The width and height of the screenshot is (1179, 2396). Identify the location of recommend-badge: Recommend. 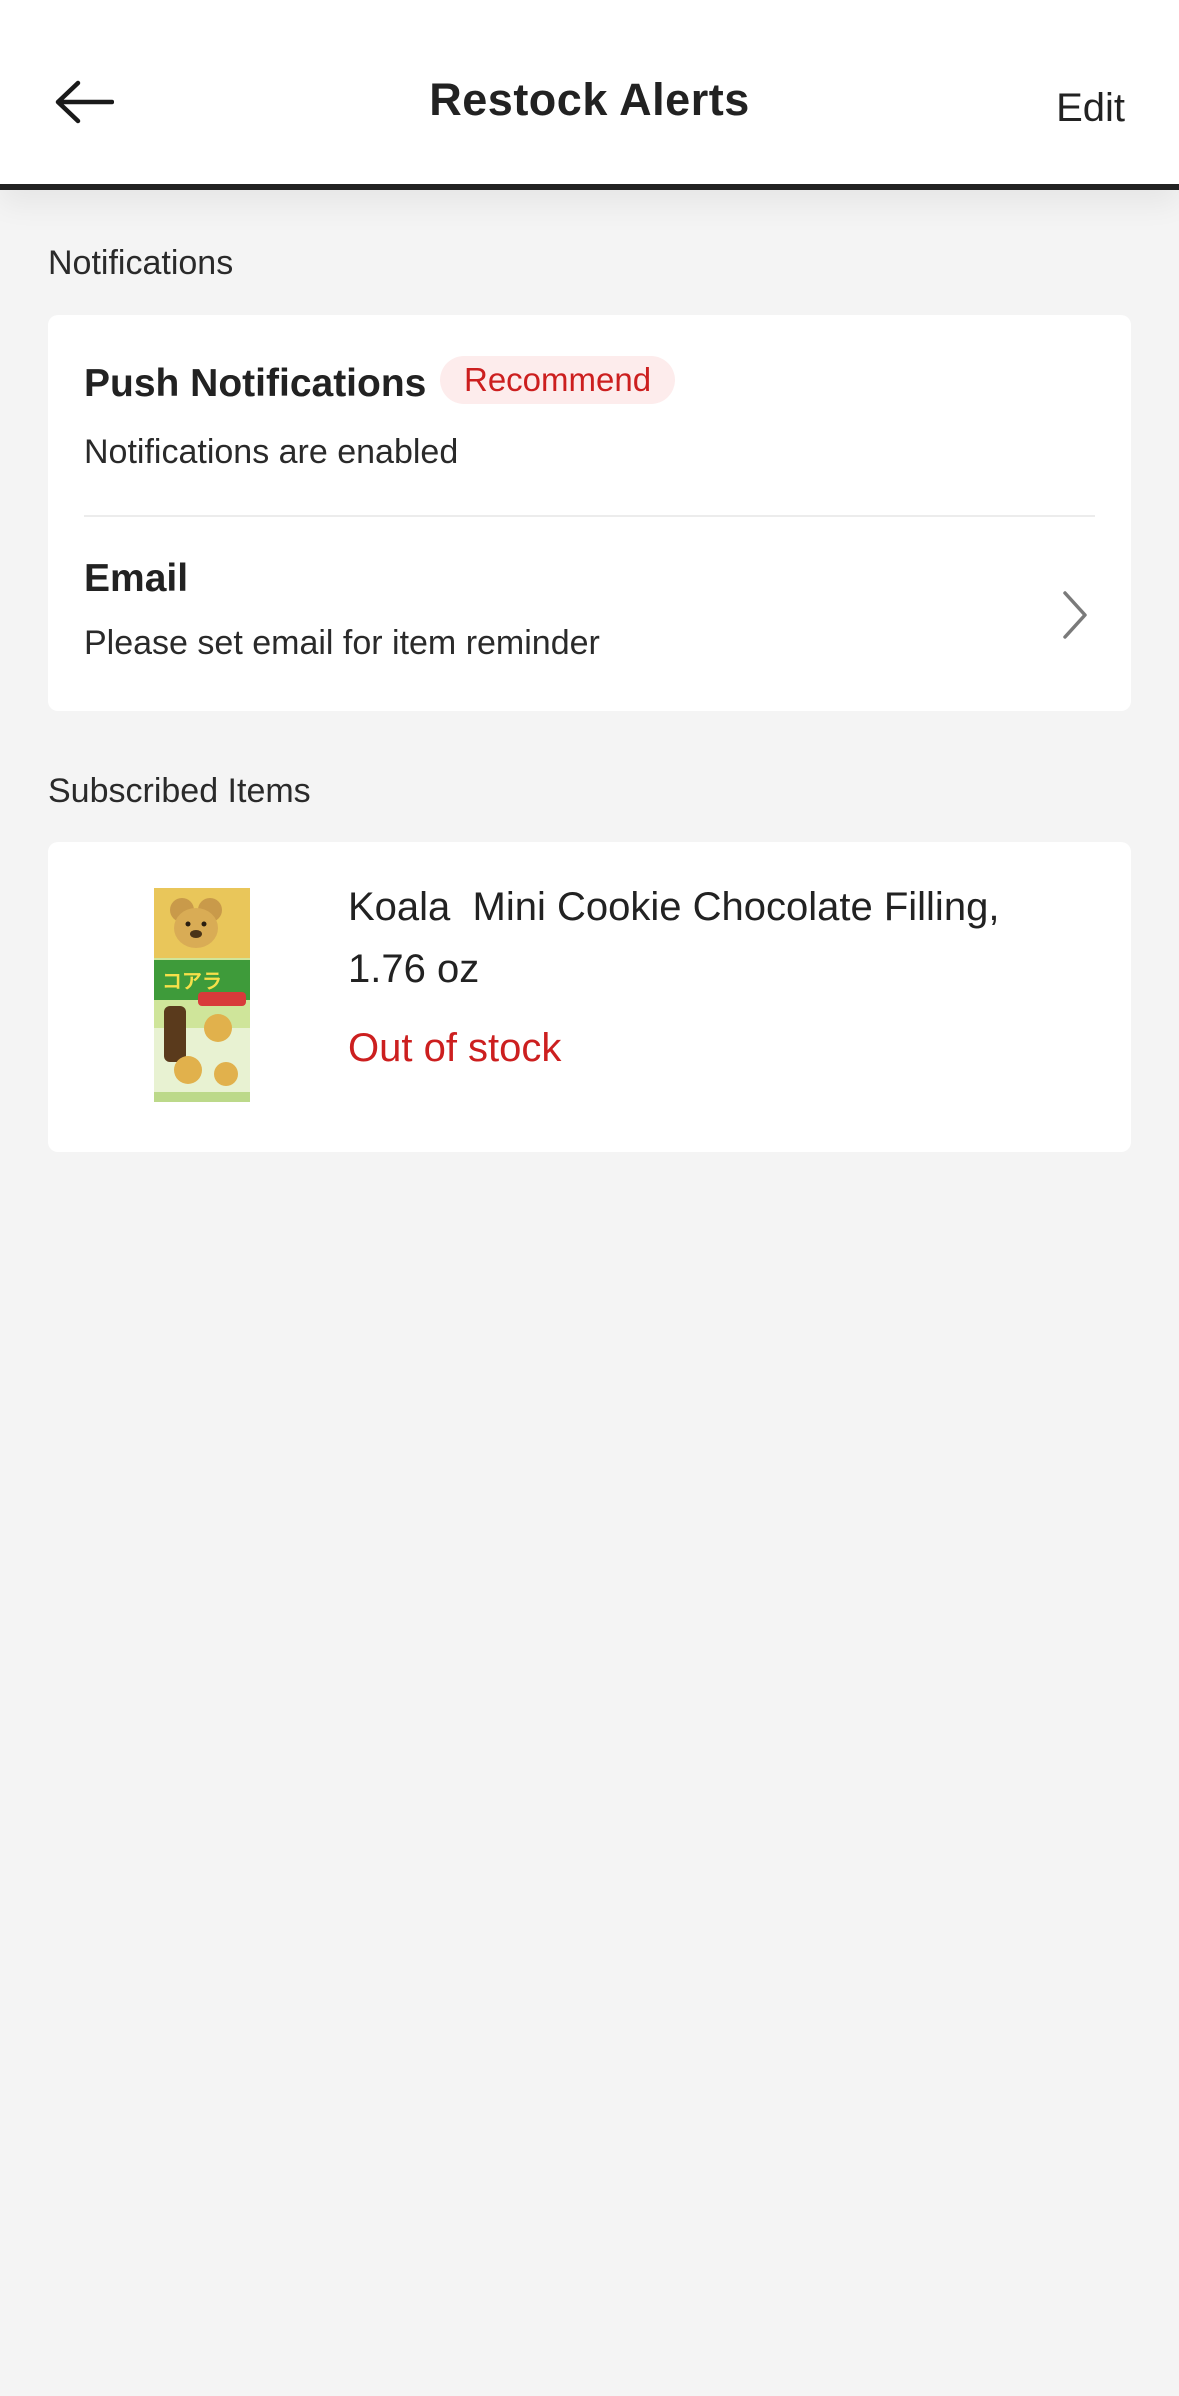
(558, 380).